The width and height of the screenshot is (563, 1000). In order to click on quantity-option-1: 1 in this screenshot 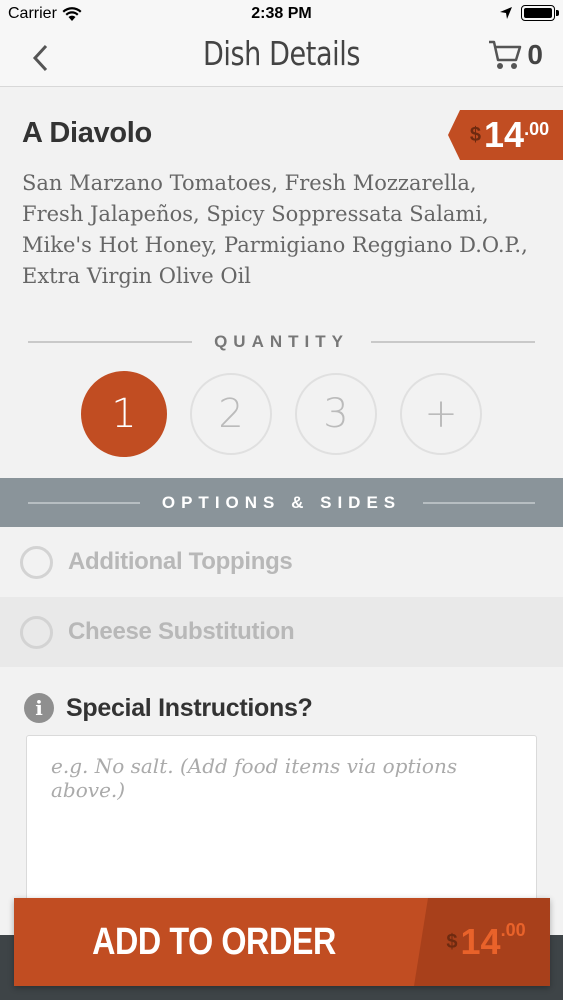, I will do `click(124, 414)`.